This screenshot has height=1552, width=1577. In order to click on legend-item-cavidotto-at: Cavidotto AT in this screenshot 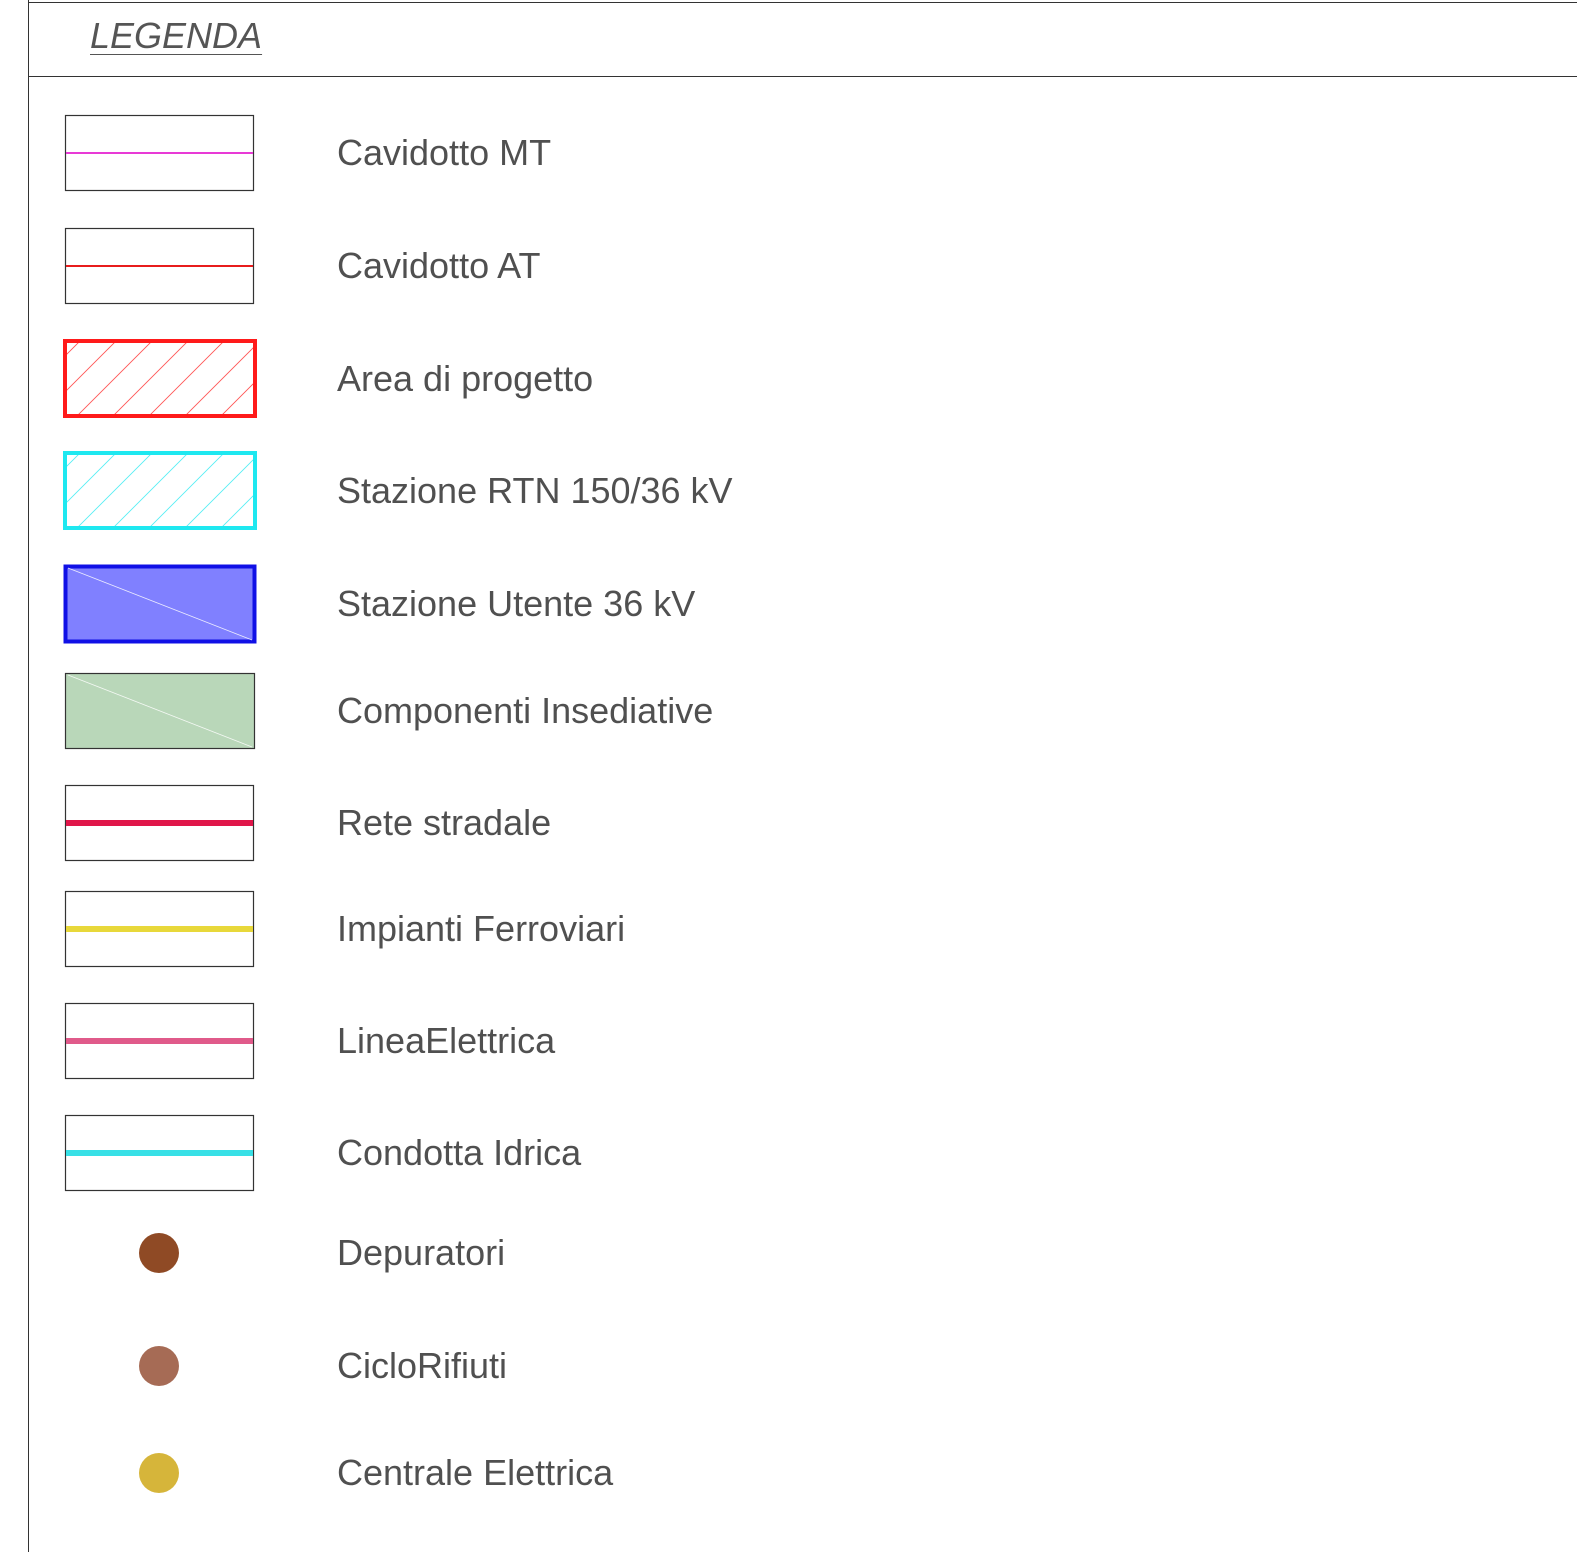, I will do `click(788, 266)`.